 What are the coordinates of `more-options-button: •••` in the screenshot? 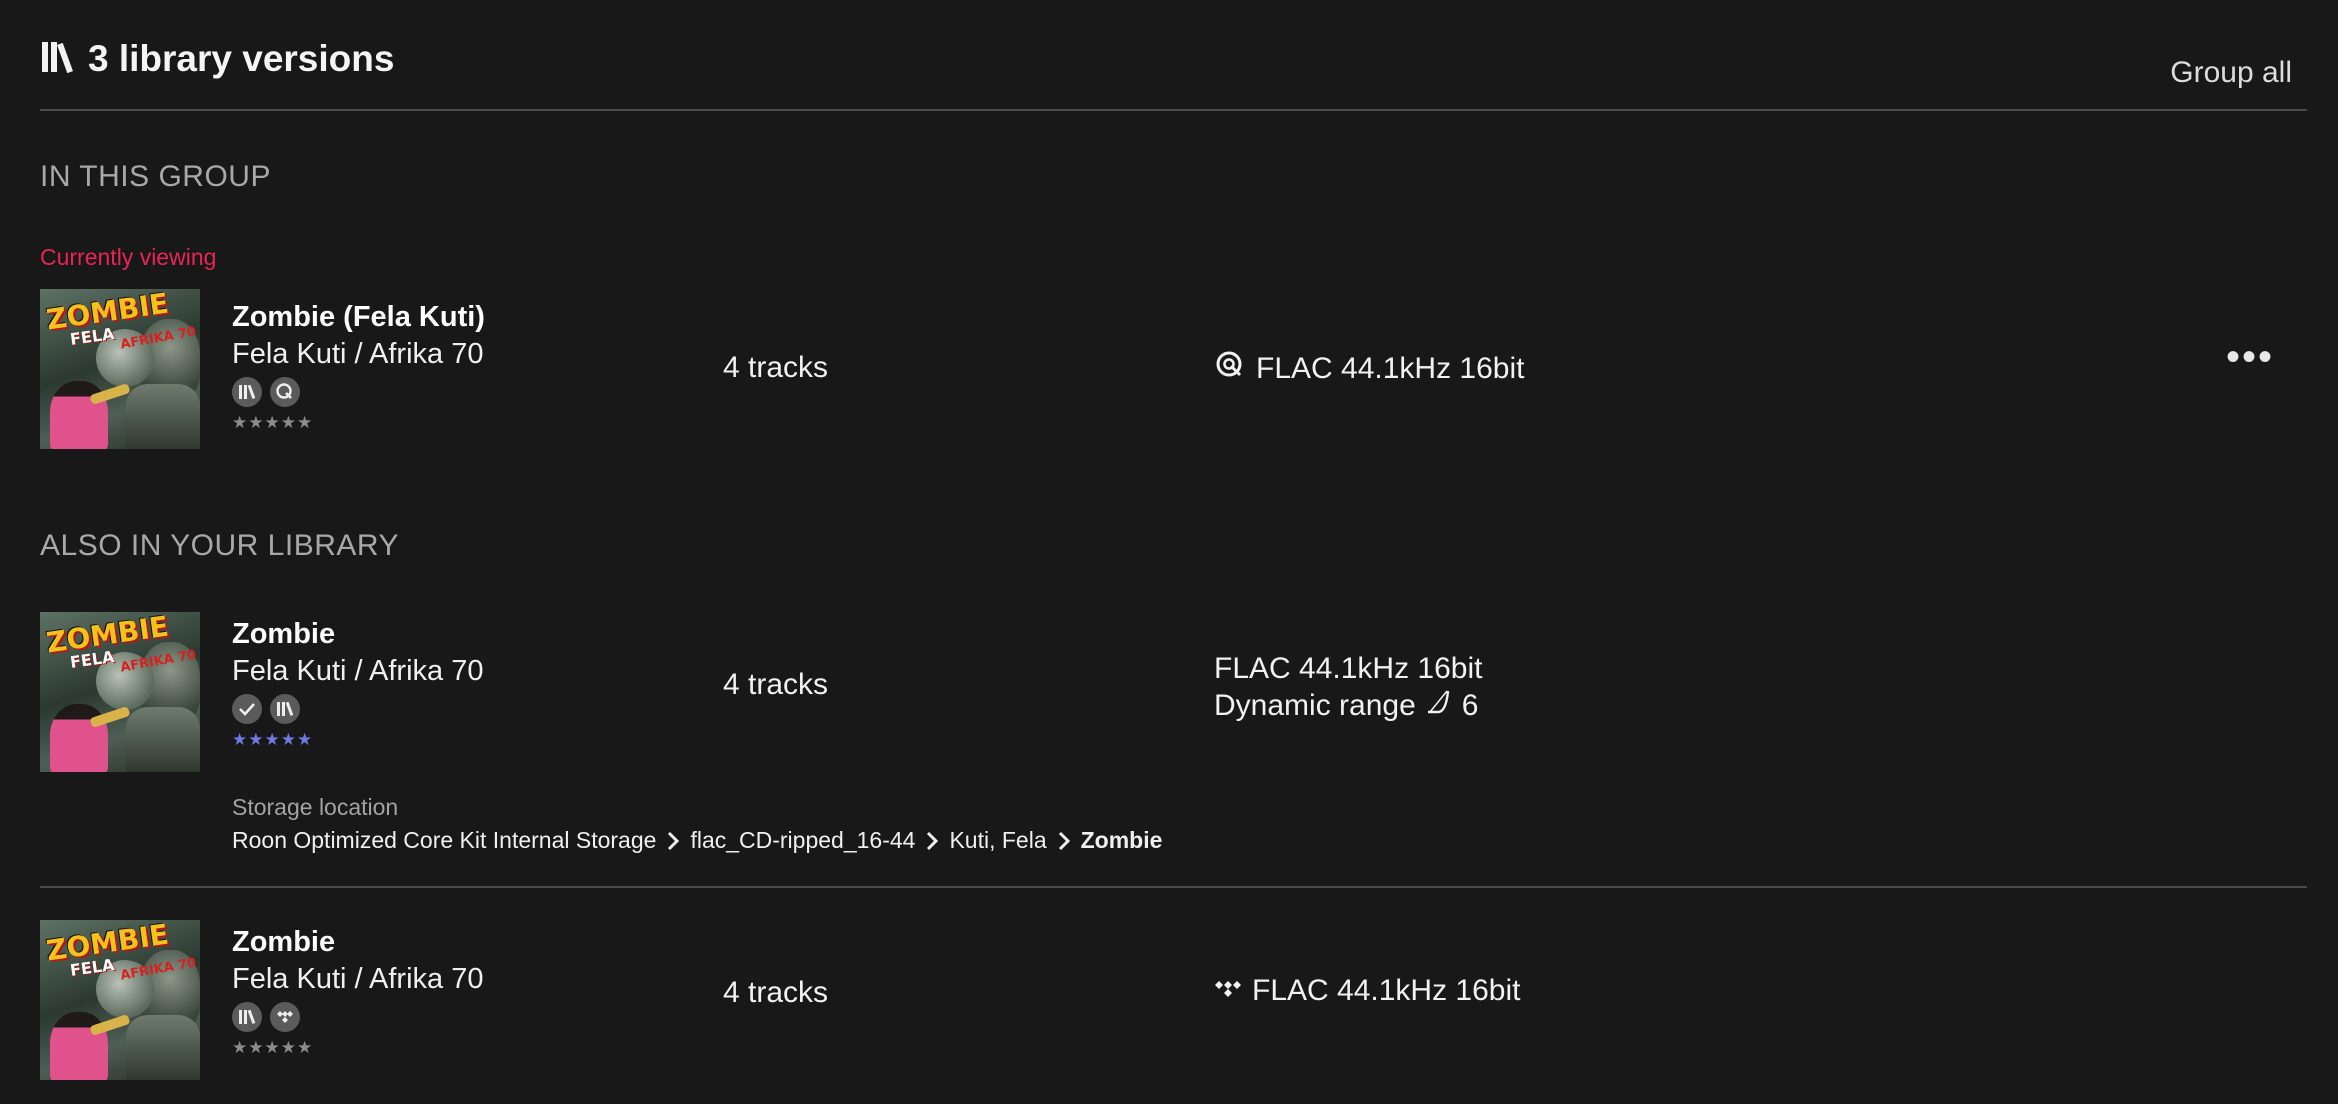 It's located at (2250, 357).